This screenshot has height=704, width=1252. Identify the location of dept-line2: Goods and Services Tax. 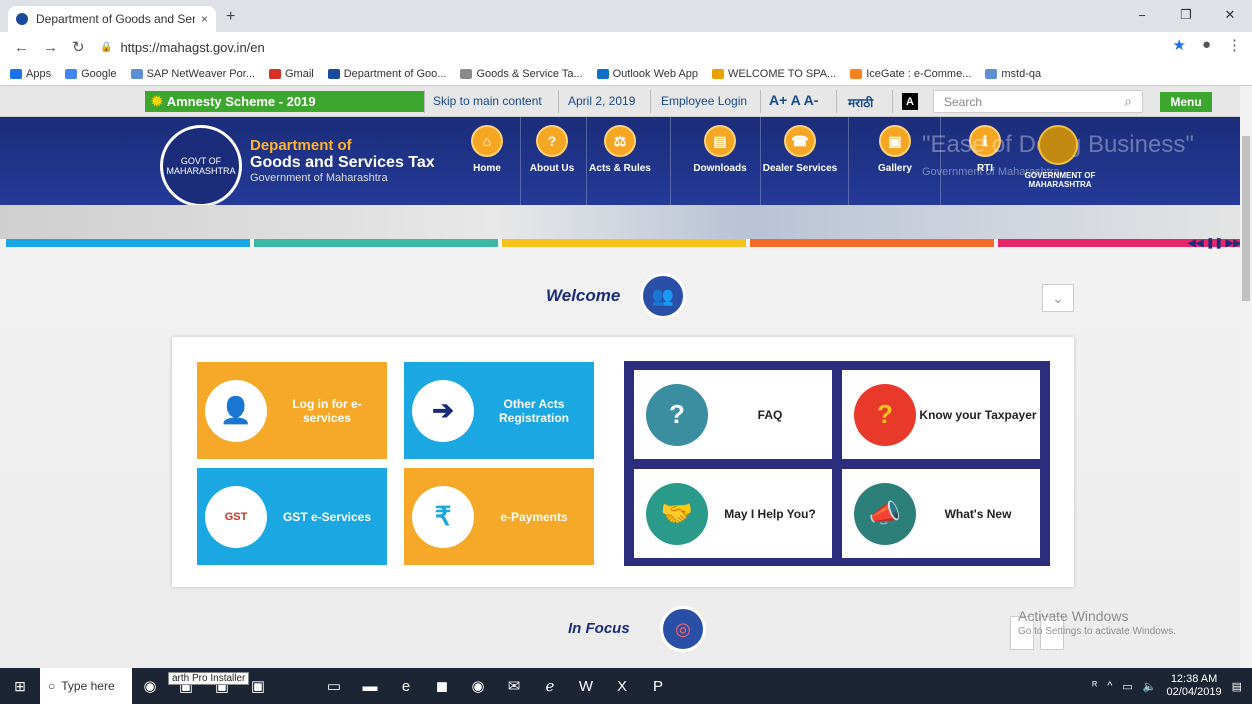
(342, 162).